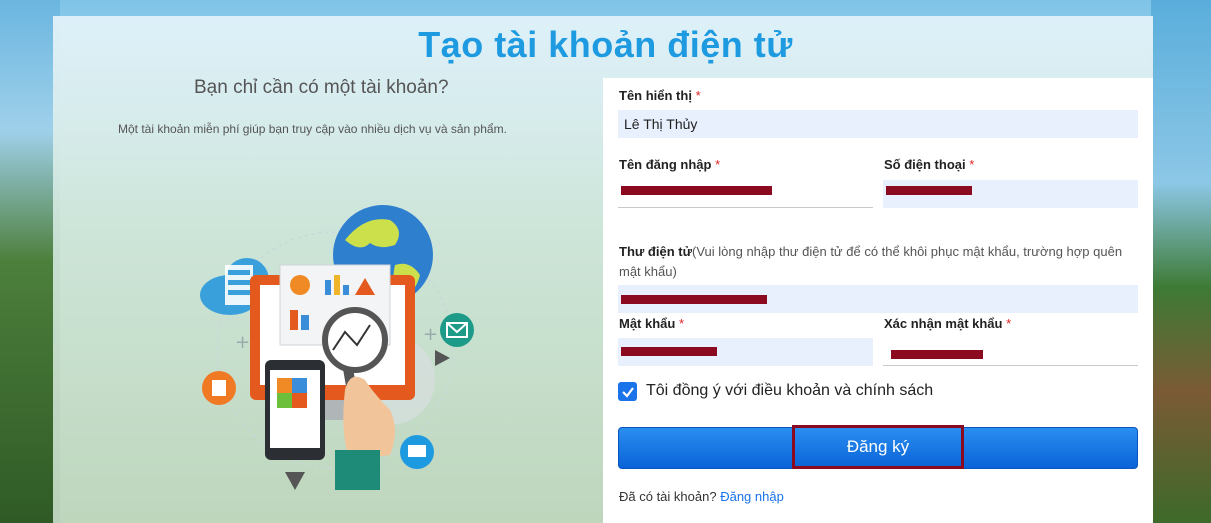 The height and width of the screenshot is (523, 1211). I want to click on page-title: Tạo tài khoản điện tử, so click(605, 44).